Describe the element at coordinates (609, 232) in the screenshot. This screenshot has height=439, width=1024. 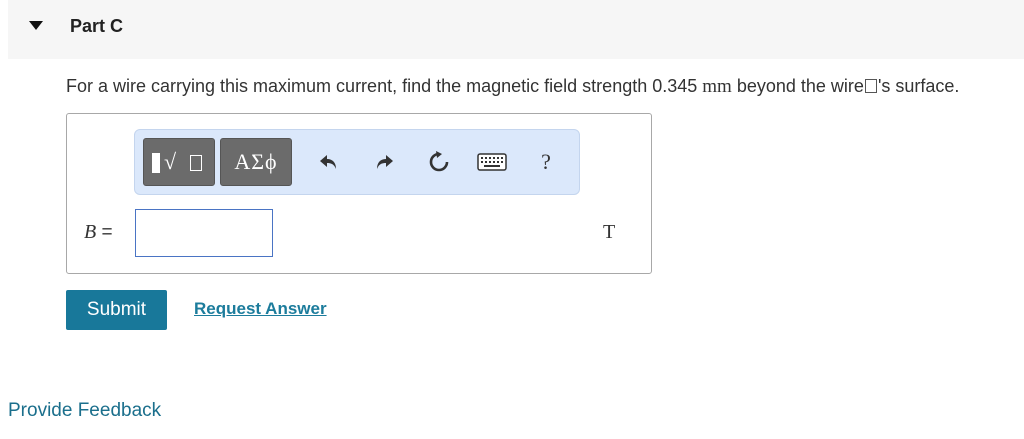
I see `unit-label: T` at that location.